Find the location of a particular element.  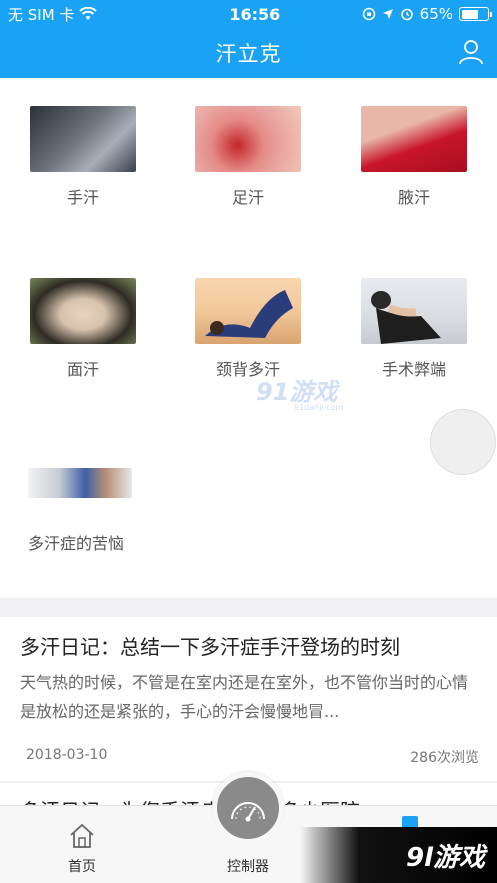

tab-controller-label: 控制器 is located at coordinates (248, 867).